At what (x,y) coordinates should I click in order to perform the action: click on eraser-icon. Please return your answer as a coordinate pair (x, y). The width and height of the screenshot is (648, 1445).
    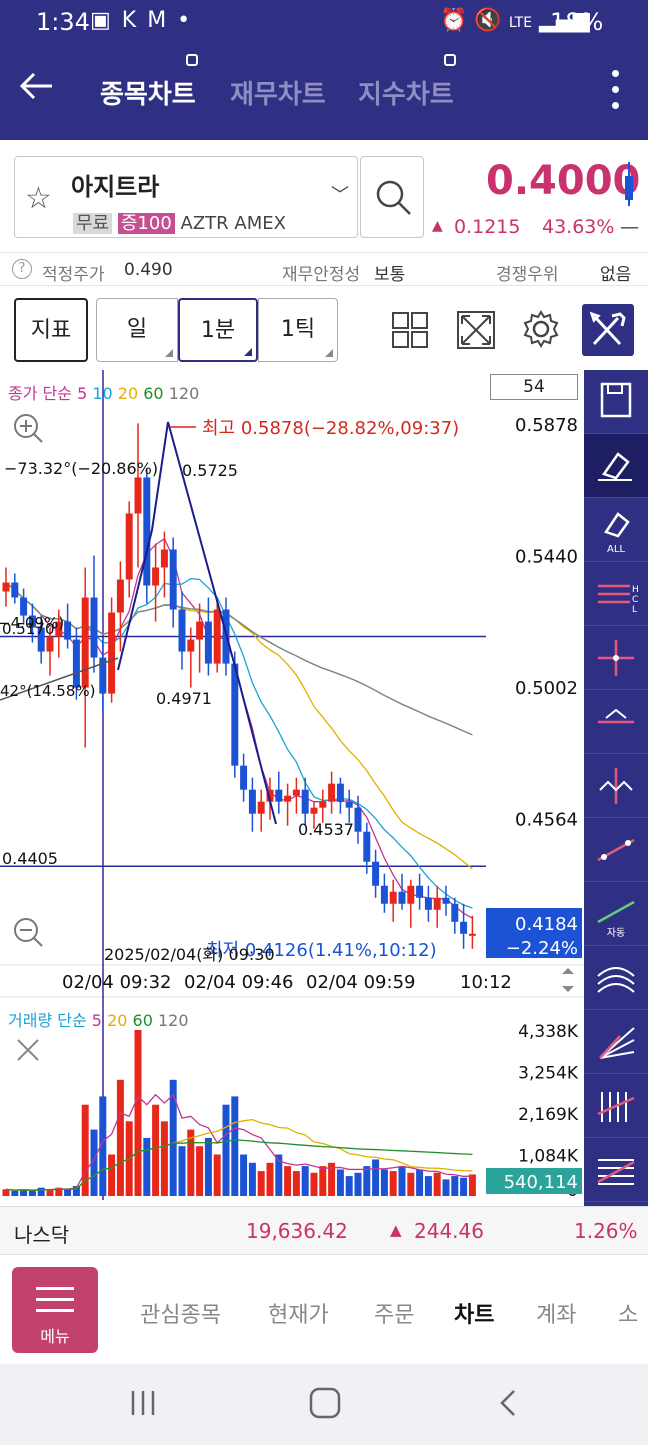
    Looking at the image, I should click on (616, 466).